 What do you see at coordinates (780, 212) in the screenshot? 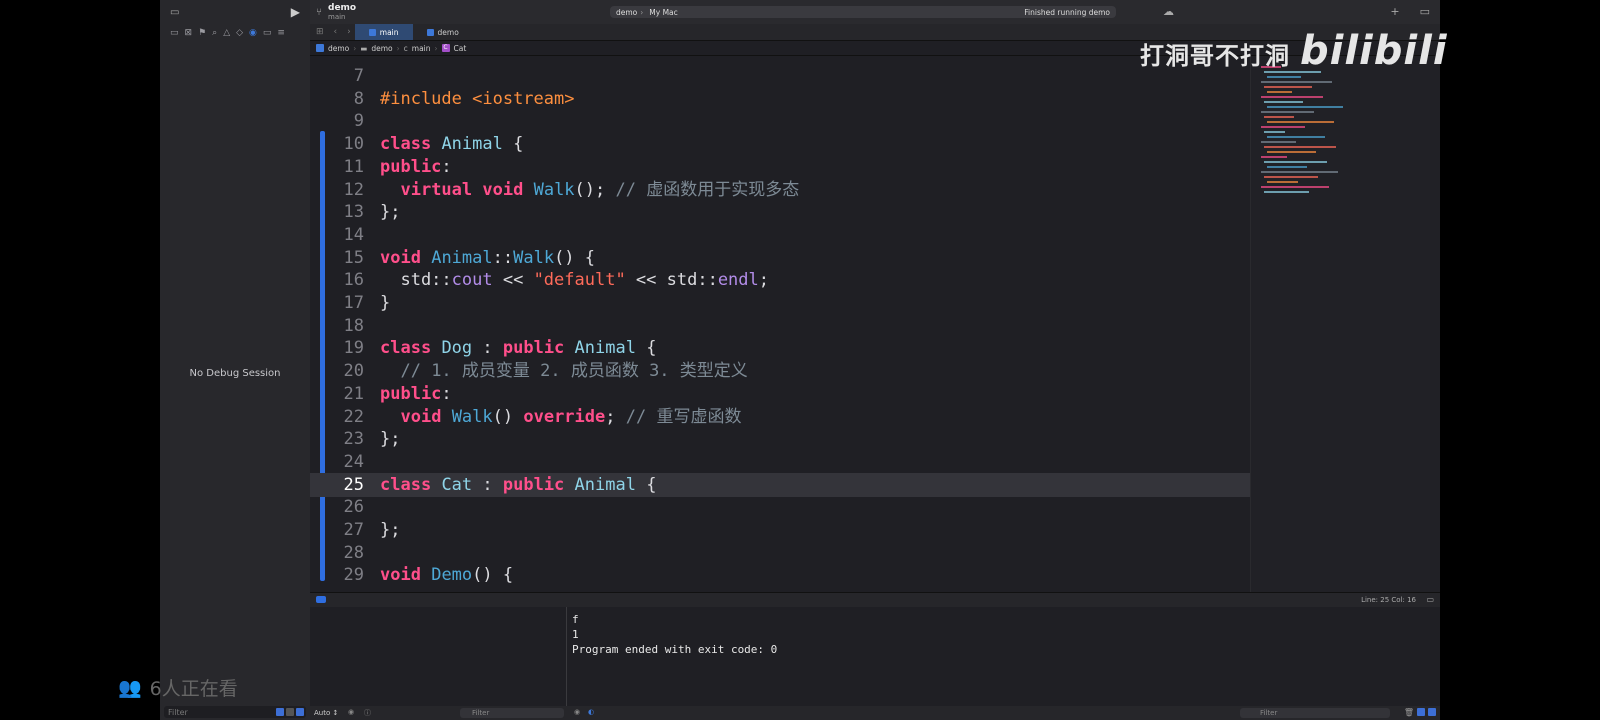
I see `code-line: 13};` at bounding box center [780, 212].